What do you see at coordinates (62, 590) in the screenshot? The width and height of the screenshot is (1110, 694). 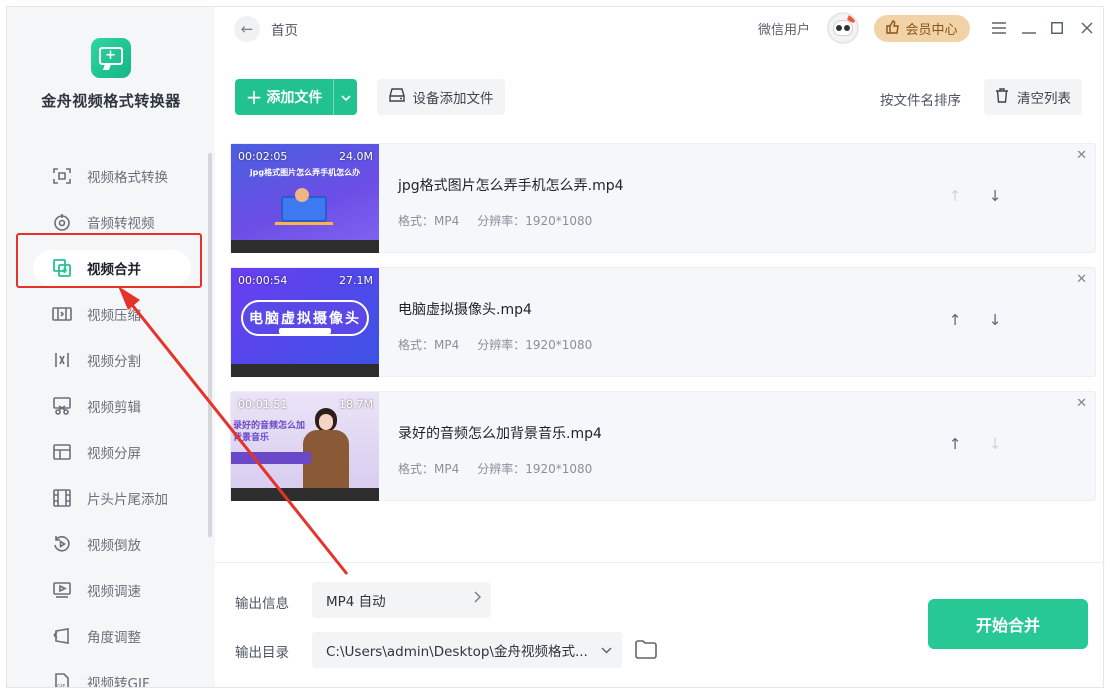 I see `video-speed-icon` at bounding box center [62, 590].